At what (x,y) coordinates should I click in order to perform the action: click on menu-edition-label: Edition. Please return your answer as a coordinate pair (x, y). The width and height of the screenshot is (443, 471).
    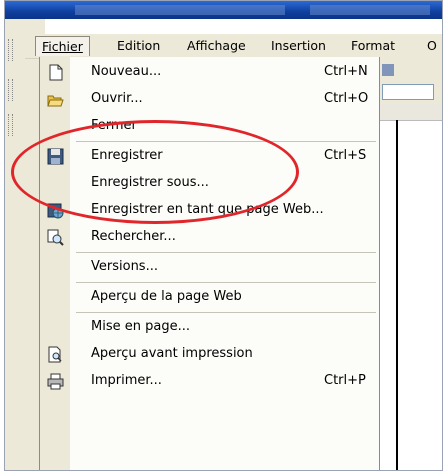
    Looking at the image, I should click on (139, 45).